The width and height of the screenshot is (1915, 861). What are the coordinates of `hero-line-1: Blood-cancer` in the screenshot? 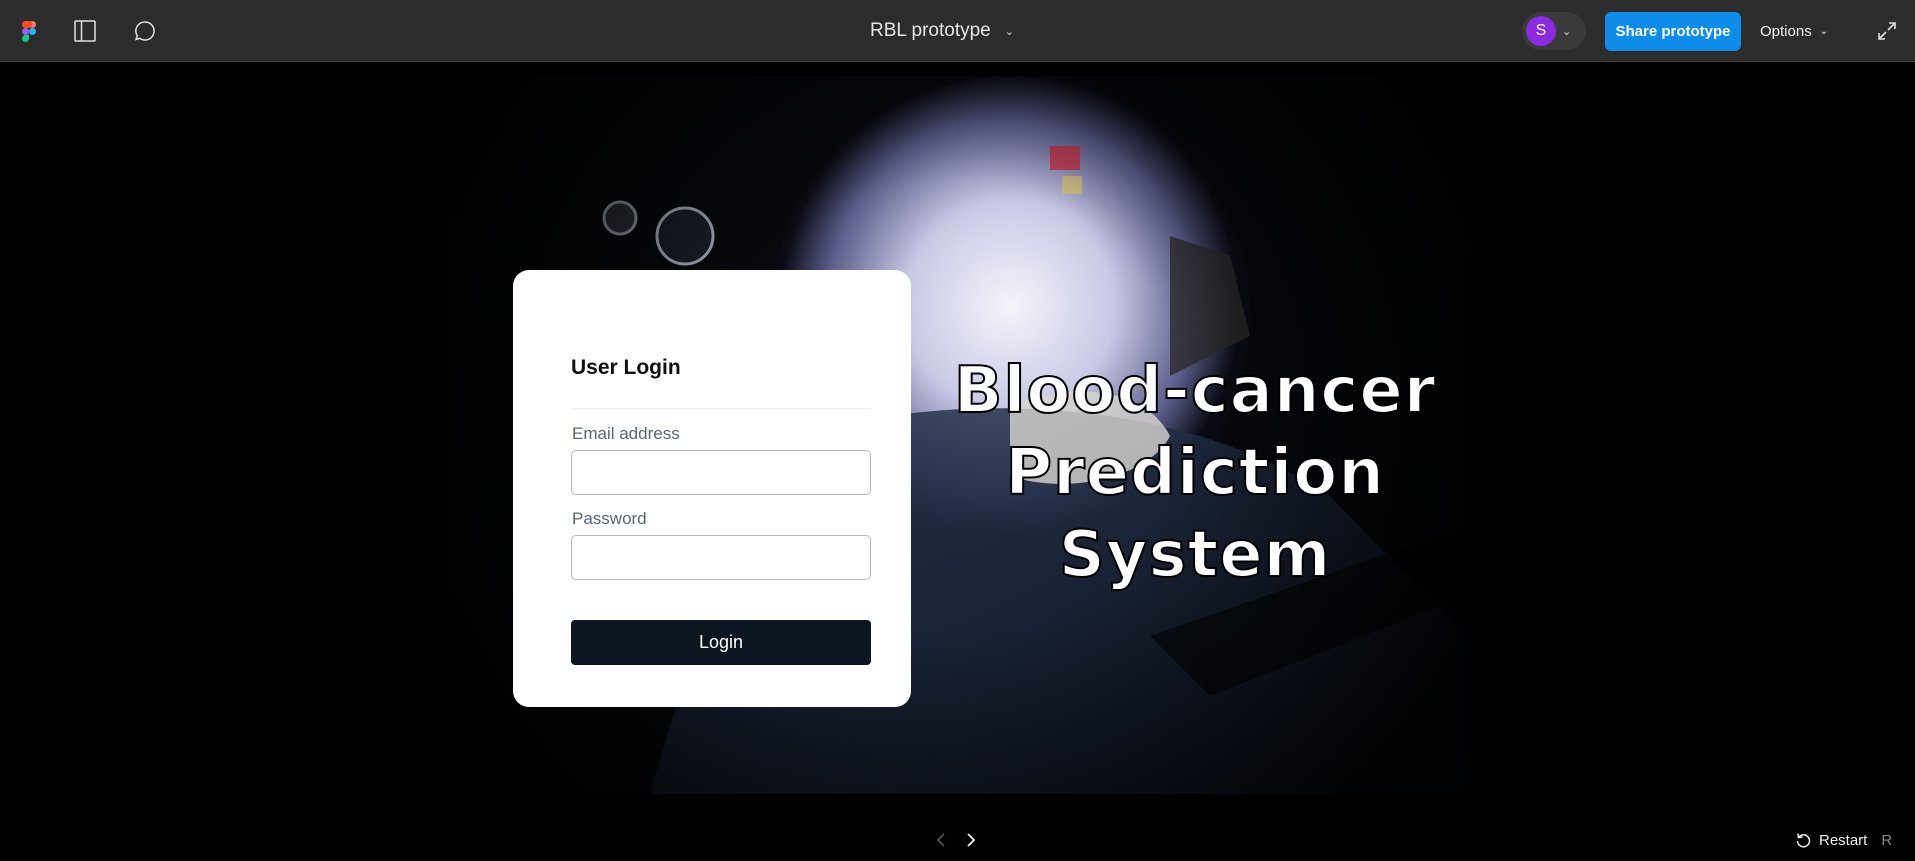 It's located at (1195, 391).